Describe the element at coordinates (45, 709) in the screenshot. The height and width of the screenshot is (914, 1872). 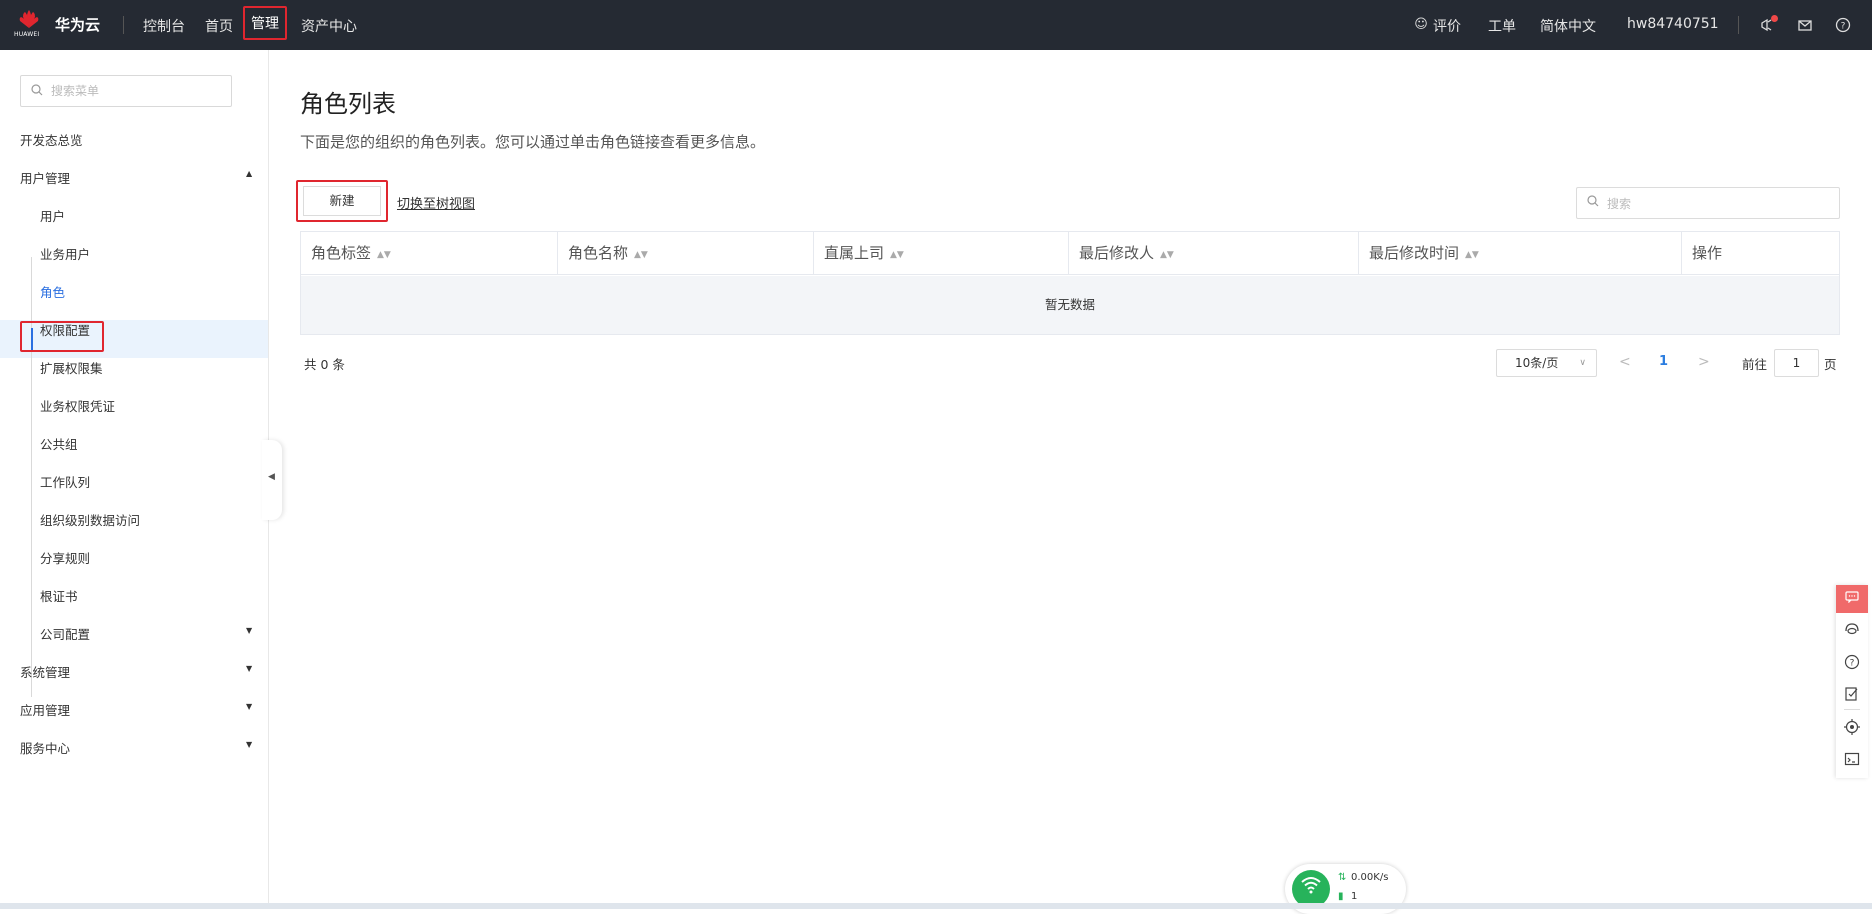
I see `sidebar-item-app-mgmt: 应用管理` at that location.